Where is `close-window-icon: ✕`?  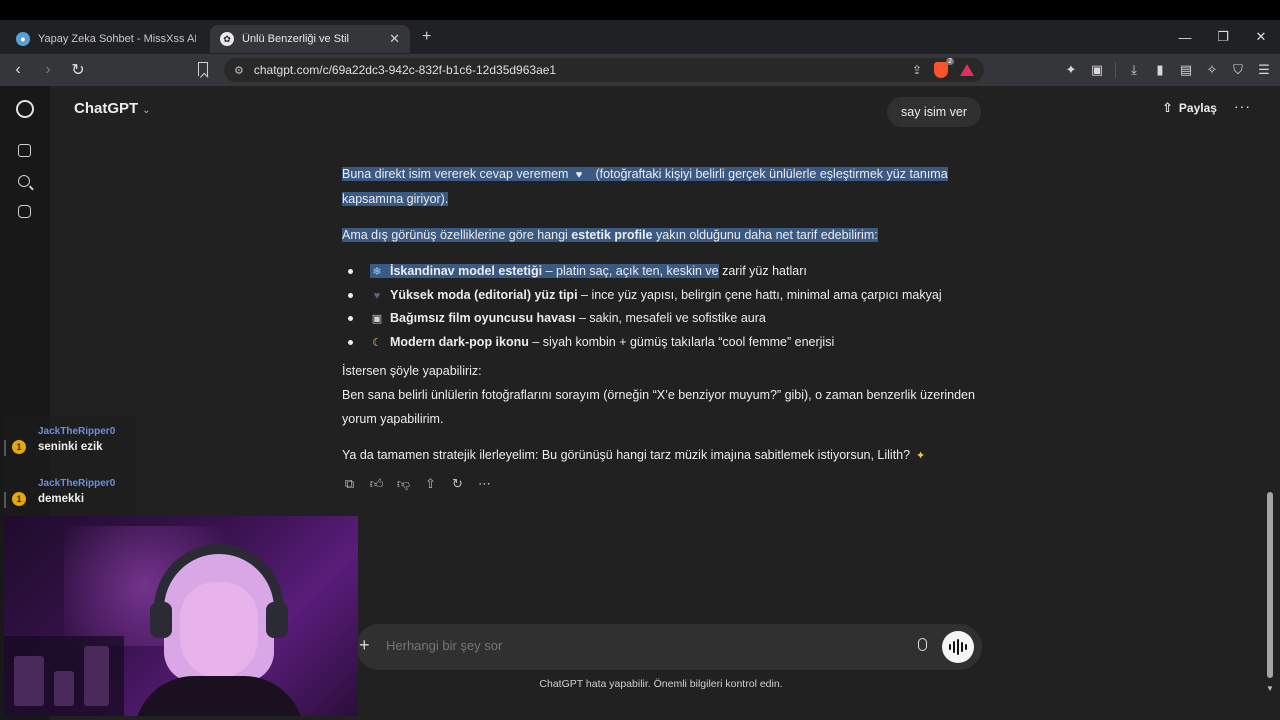
close-window-icon: ✕ is located at coordinates (1261, 37).